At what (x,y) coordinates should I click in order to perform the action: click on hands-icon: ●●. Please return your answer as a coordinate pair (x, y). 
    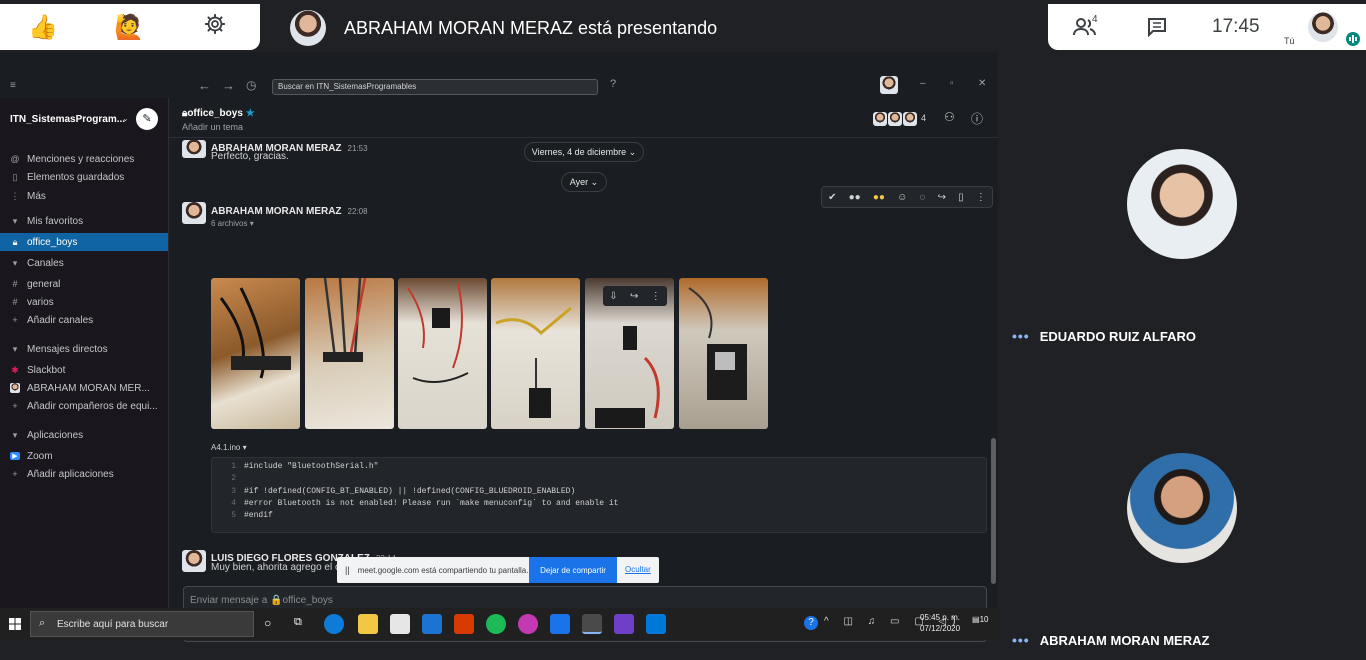
    Looking at the image, I should click on (879, 197).